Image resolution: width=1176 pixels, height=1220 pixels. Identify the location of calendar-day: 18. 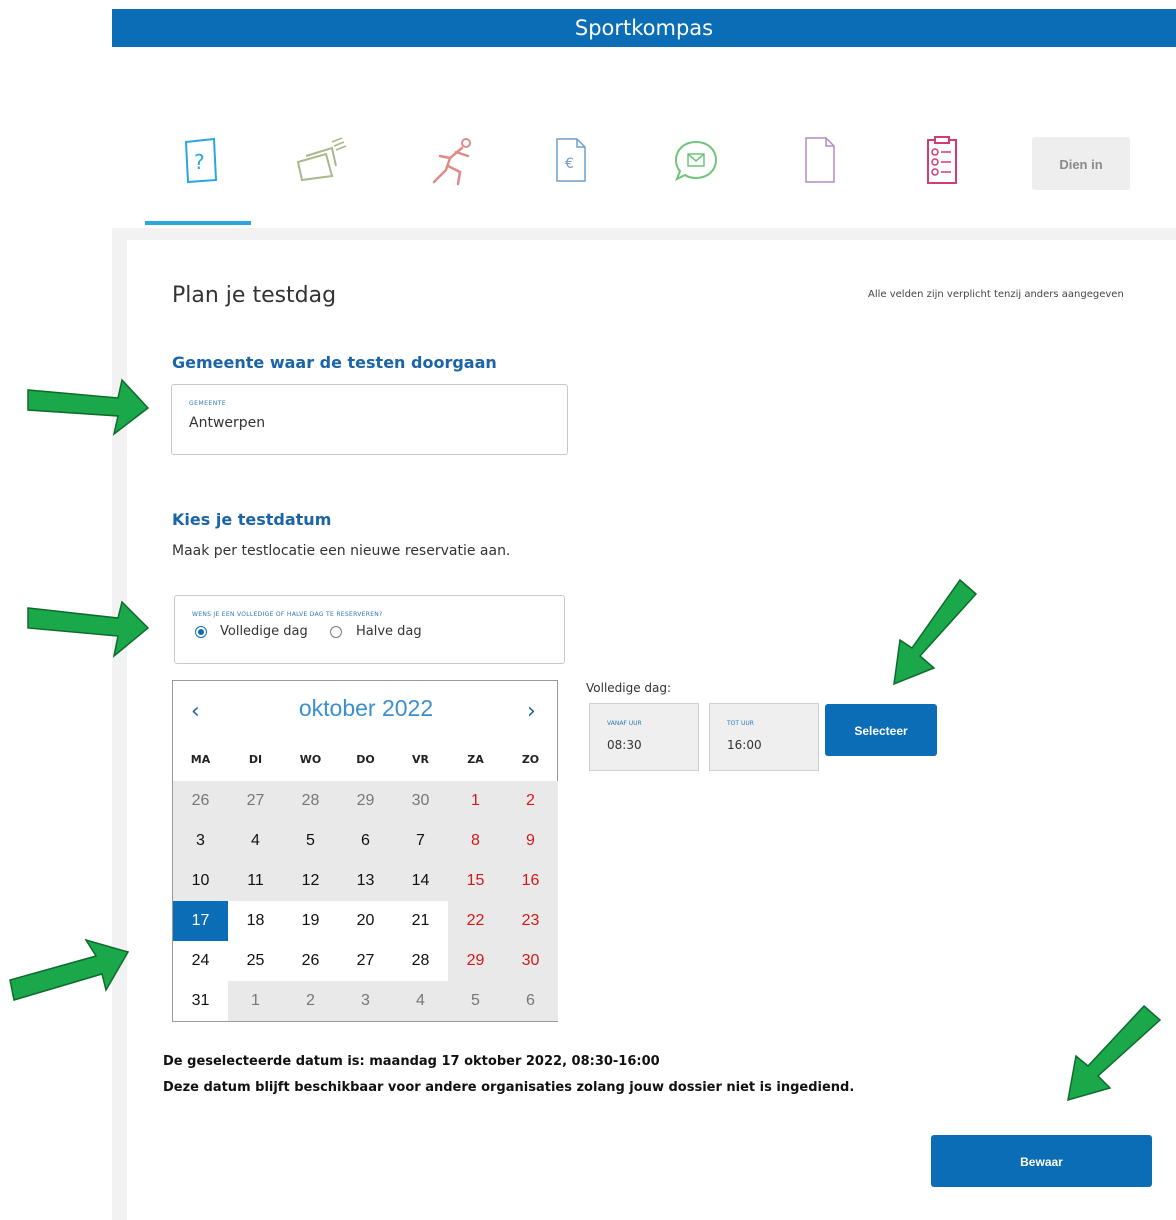
(255, 921).